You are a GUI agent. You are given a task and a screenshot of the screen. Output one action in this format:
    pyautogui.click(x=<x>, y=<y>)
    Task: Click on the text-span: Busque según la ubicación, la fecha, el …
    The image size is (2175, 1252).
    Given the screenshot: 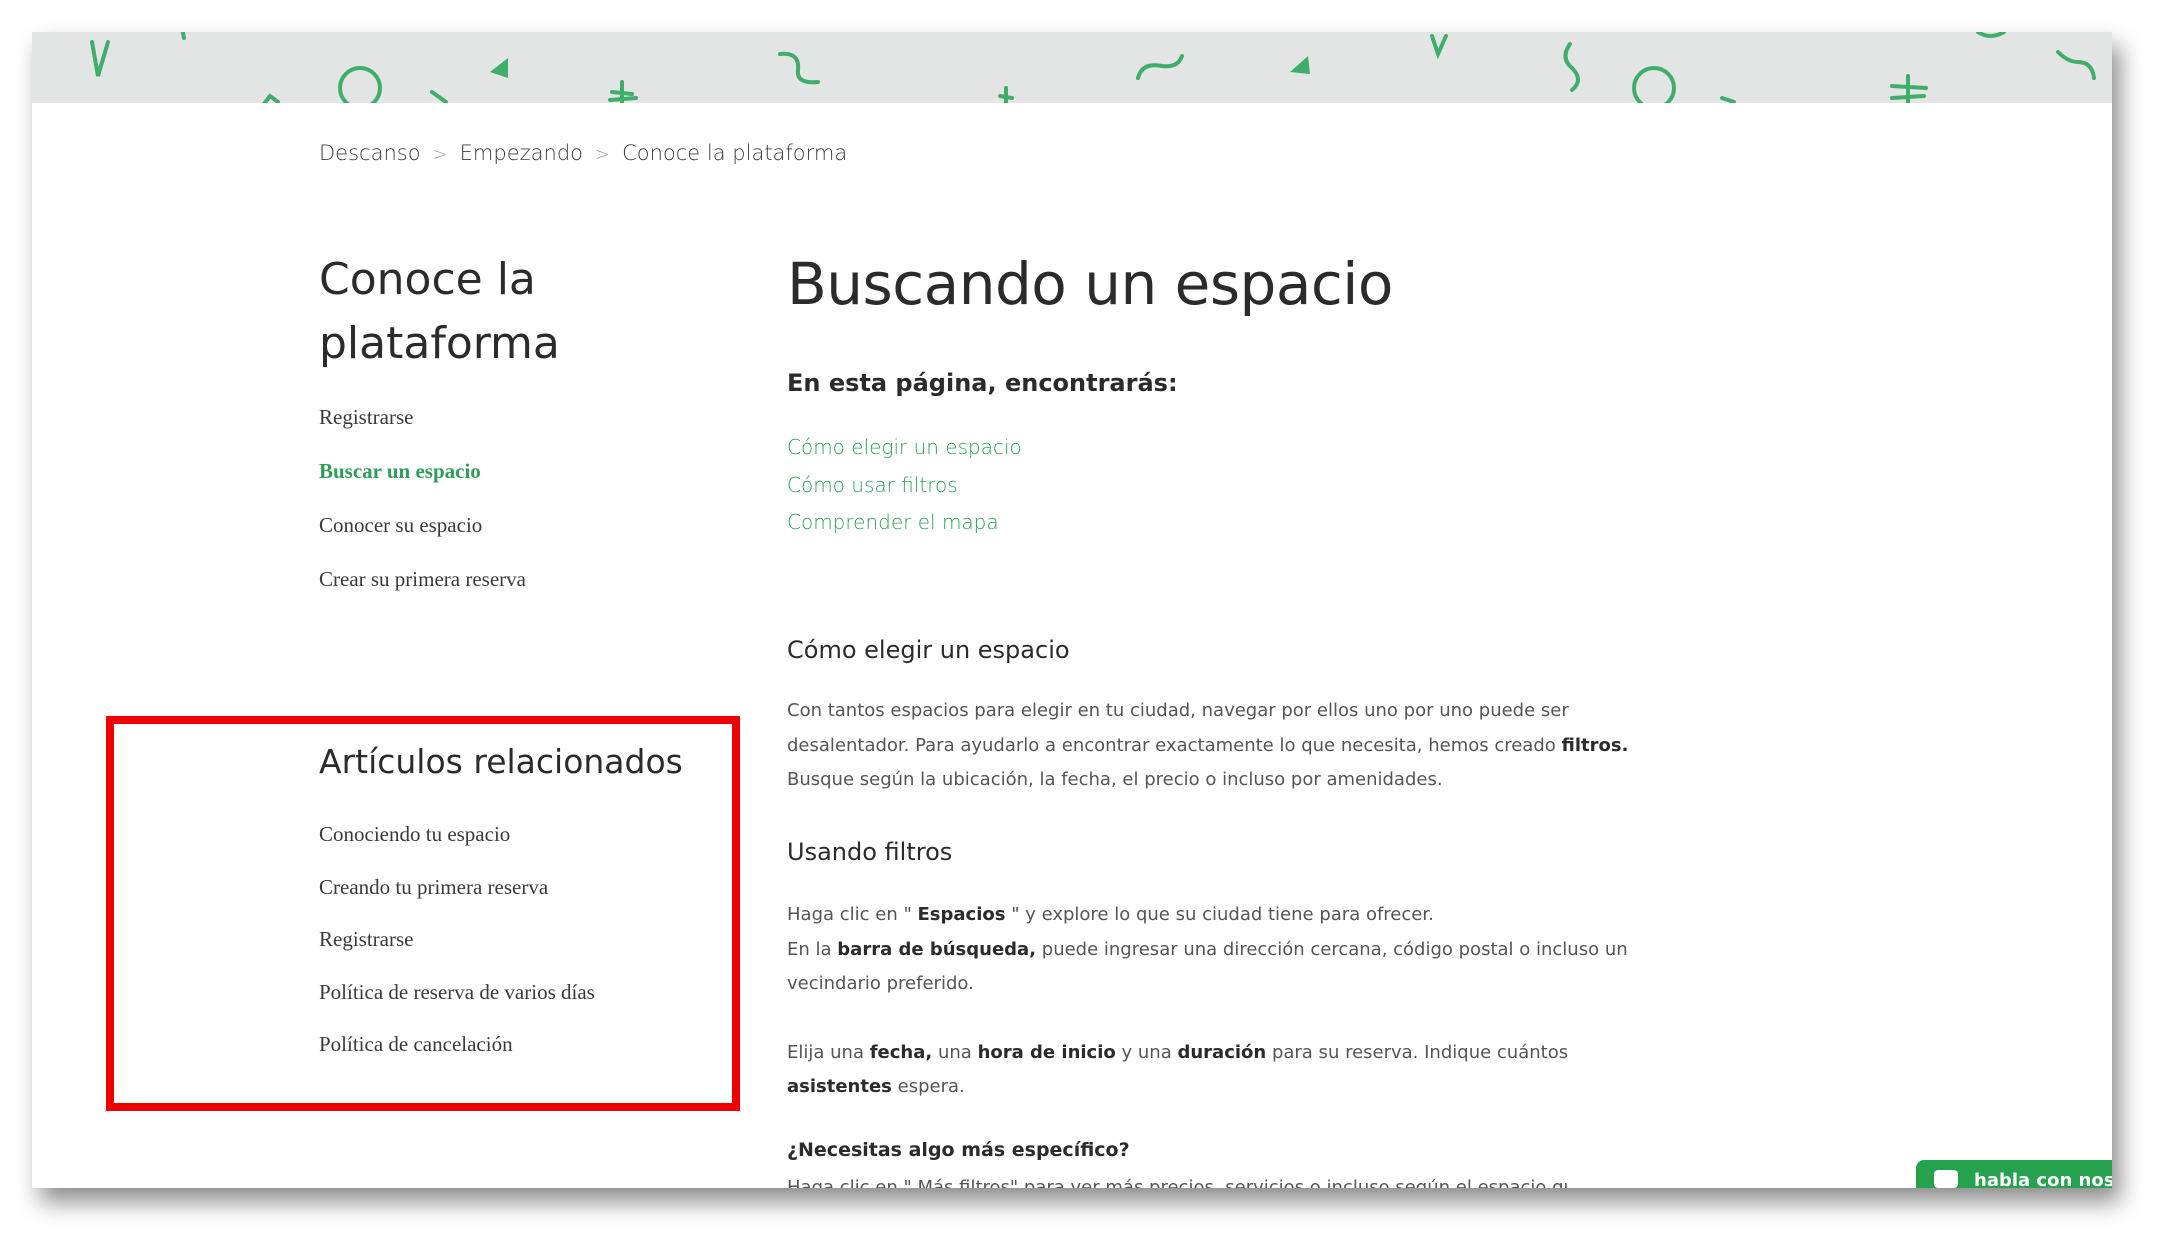 What is the action you would take?
    pyautogui.click(x=1115, y=779)
    